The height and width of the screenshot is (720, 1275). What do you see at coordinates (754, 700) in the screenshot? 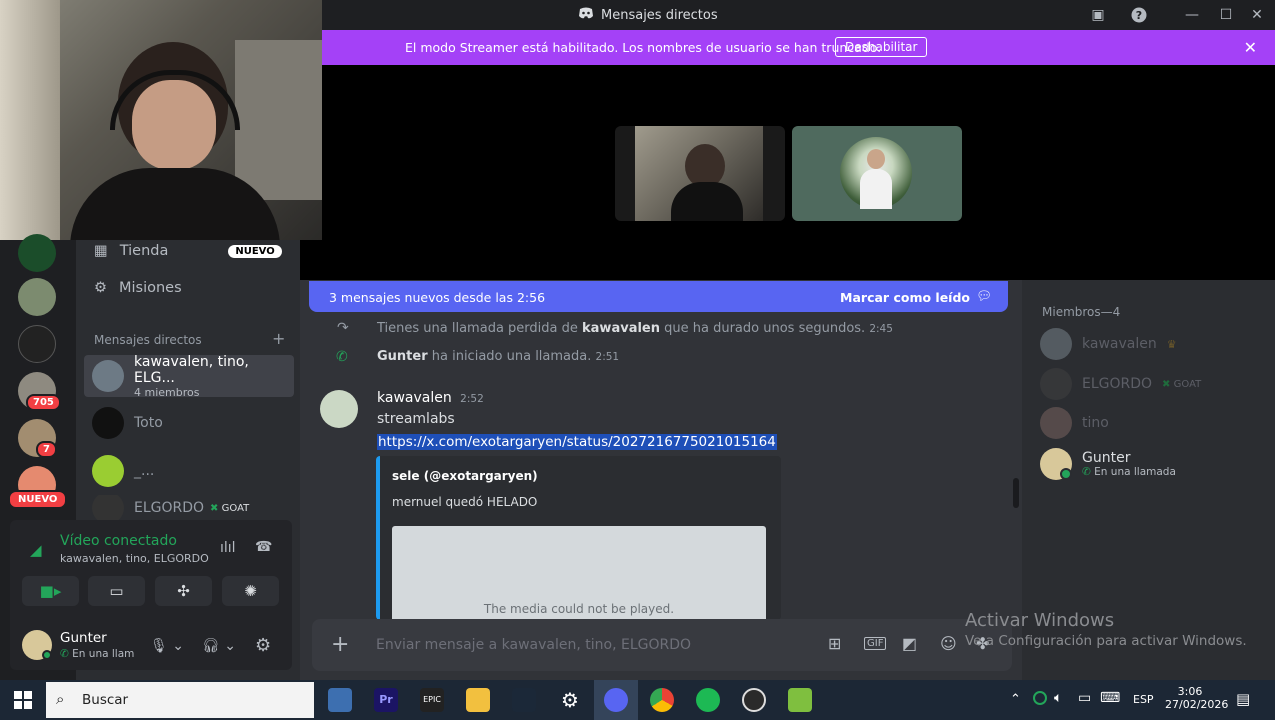
I see `obs-icon` at bounding box center [754, 700].